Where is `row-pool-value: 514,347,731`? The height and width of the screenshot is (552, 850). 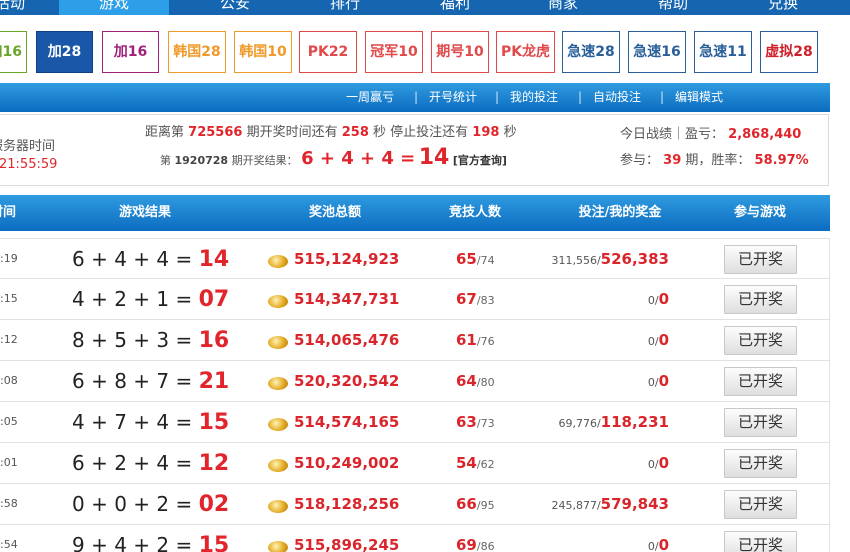 row-pool-value: 514,347,731 is located at coordinates (347, 299).